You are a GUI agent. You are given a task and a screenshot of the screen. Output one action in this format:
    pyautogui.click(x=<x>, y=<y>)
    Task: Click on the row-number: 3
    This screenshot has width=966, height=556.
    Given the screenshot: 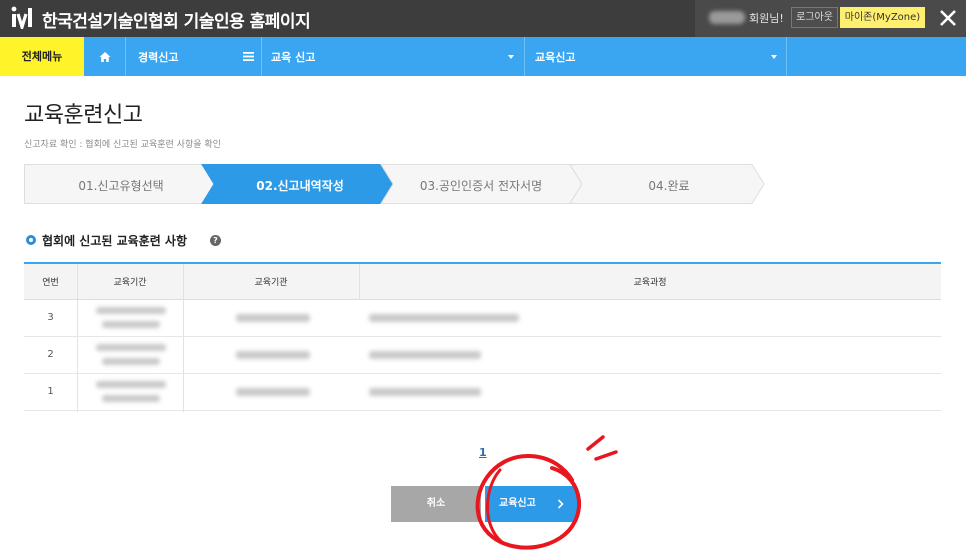 What is the action you would take?
    pyautogui.click(x=50, y=317)
    